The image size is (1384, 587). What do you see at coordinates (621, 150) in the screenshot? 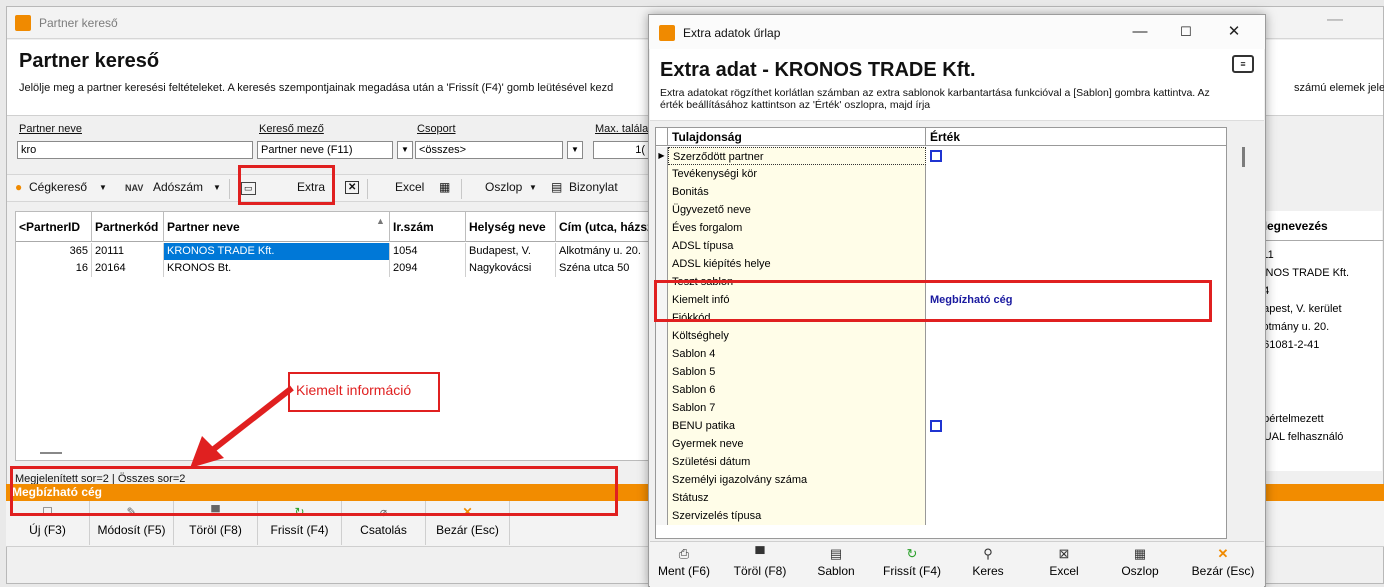
I see `max-results-input: 1(` at bounding box center [621, 150].